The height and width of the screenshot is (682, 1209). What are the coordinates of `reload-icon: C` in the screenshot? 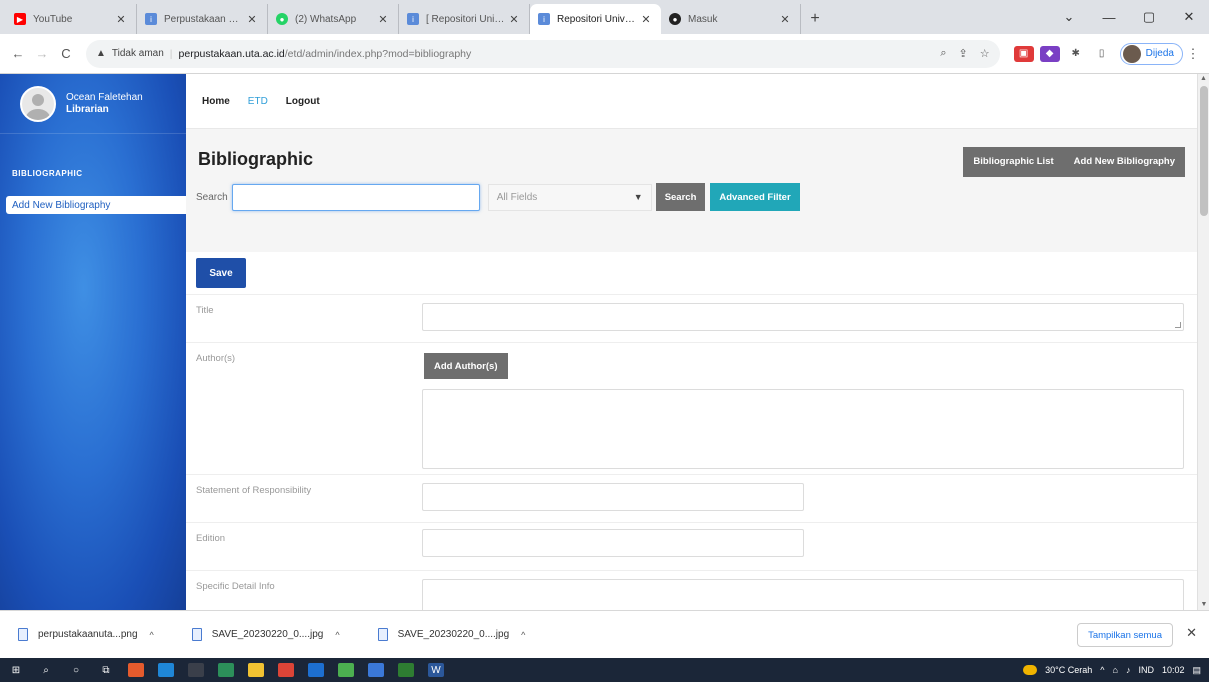 It's located at (66, 53).